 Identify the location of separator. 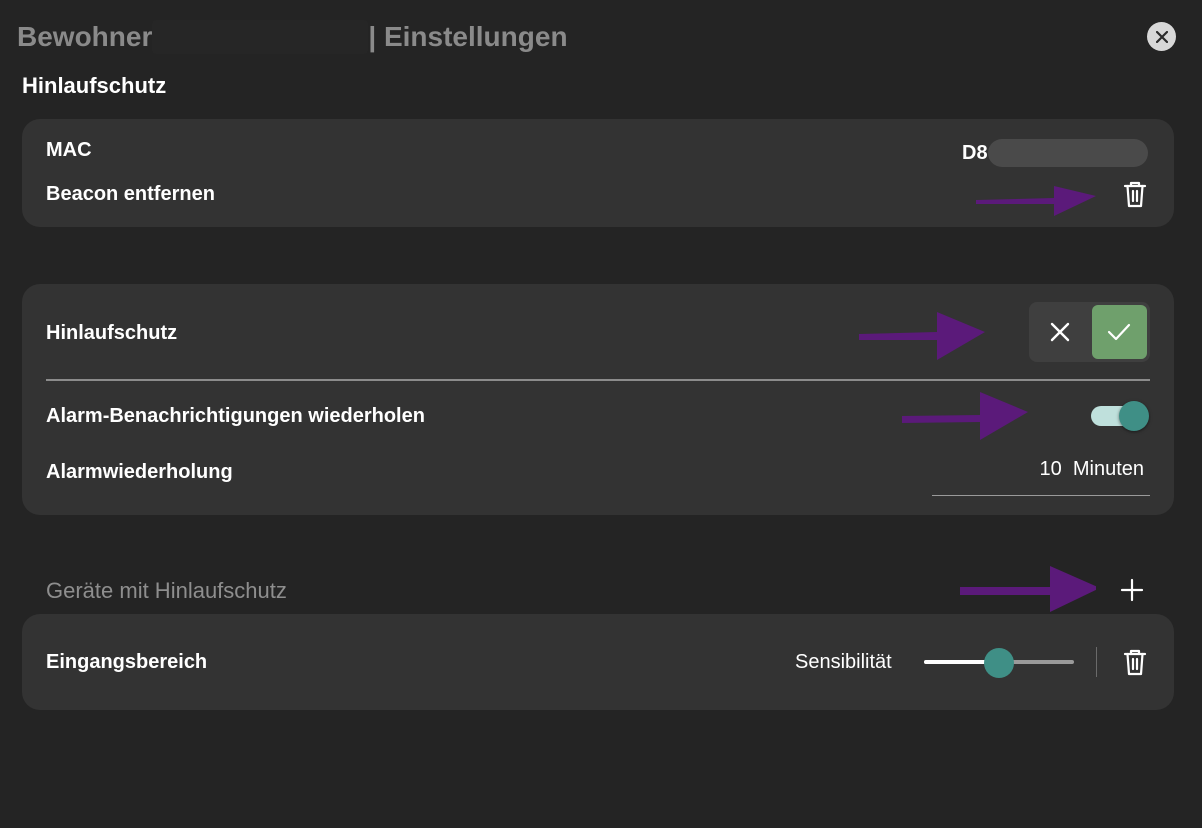
(1096, 662).